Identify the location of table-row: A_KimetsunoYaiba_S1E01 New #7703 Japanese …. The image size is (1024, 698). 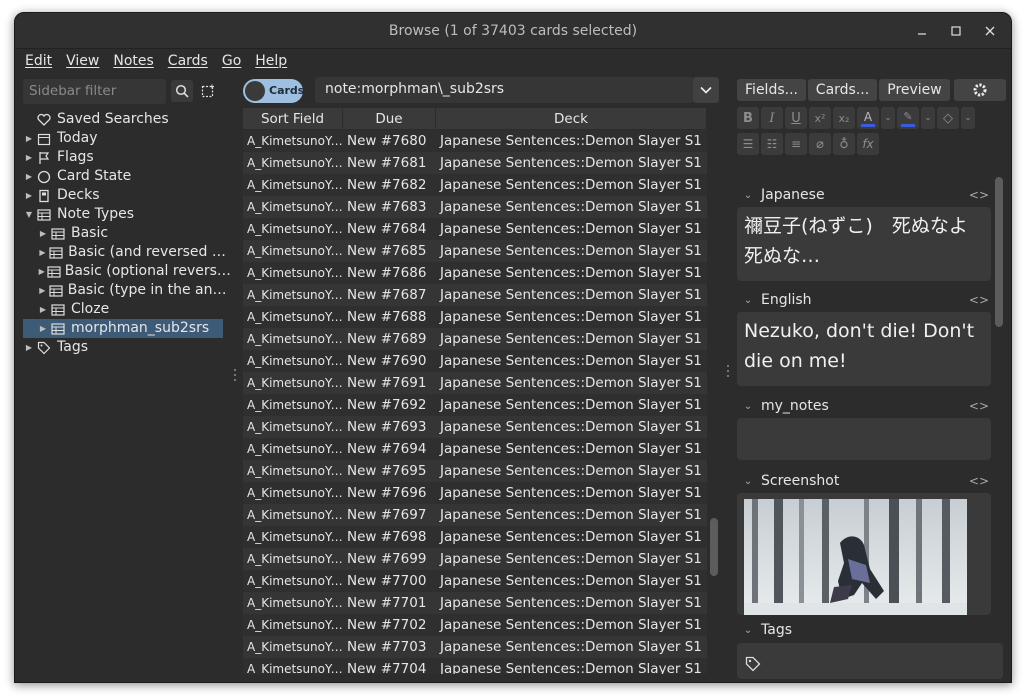
(475, 647).